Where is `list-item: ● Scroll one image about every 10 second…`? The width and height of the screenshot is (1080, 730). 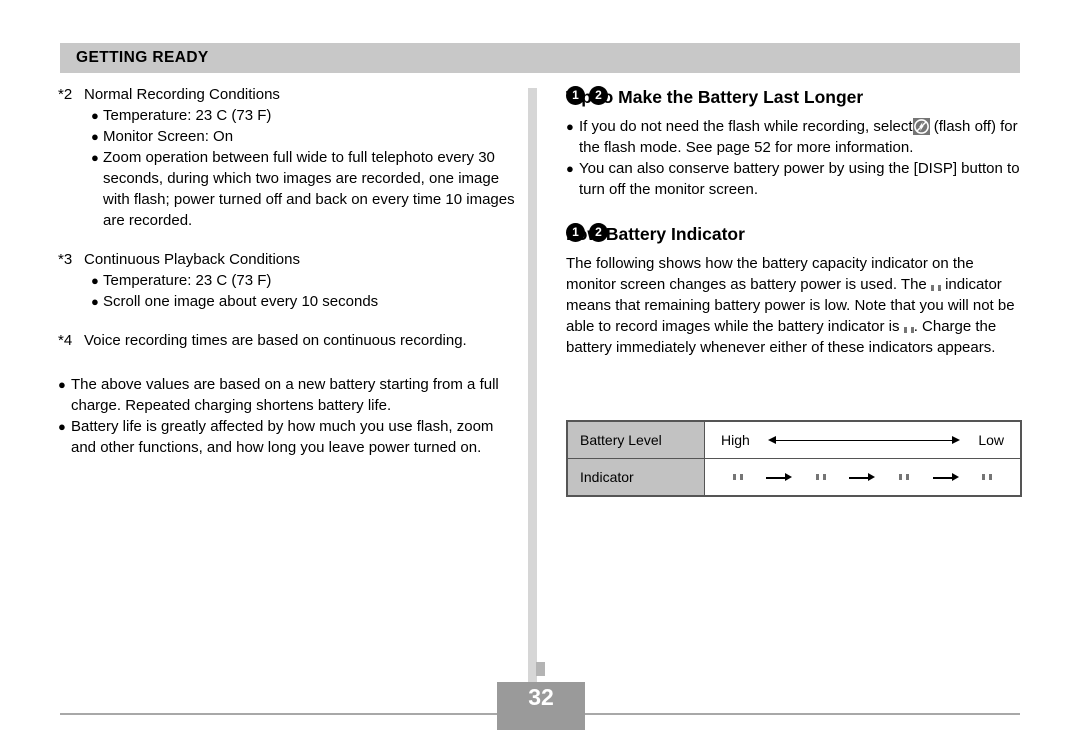 list-item: ● Scroll one image about every 10 second… is located at coordinates (305, 301).